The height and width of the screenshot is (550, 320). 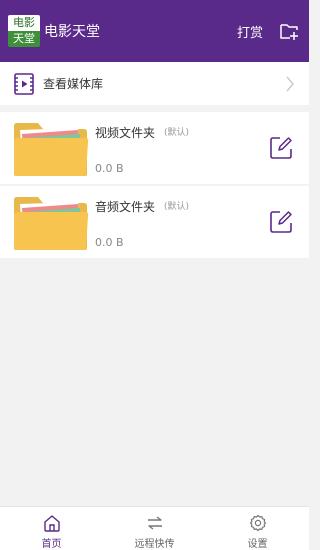 What do you see at coordinates (125, 133) in the screenshot?
I see `folder-name: 视频文件夹` at bounding box center [125, 133].